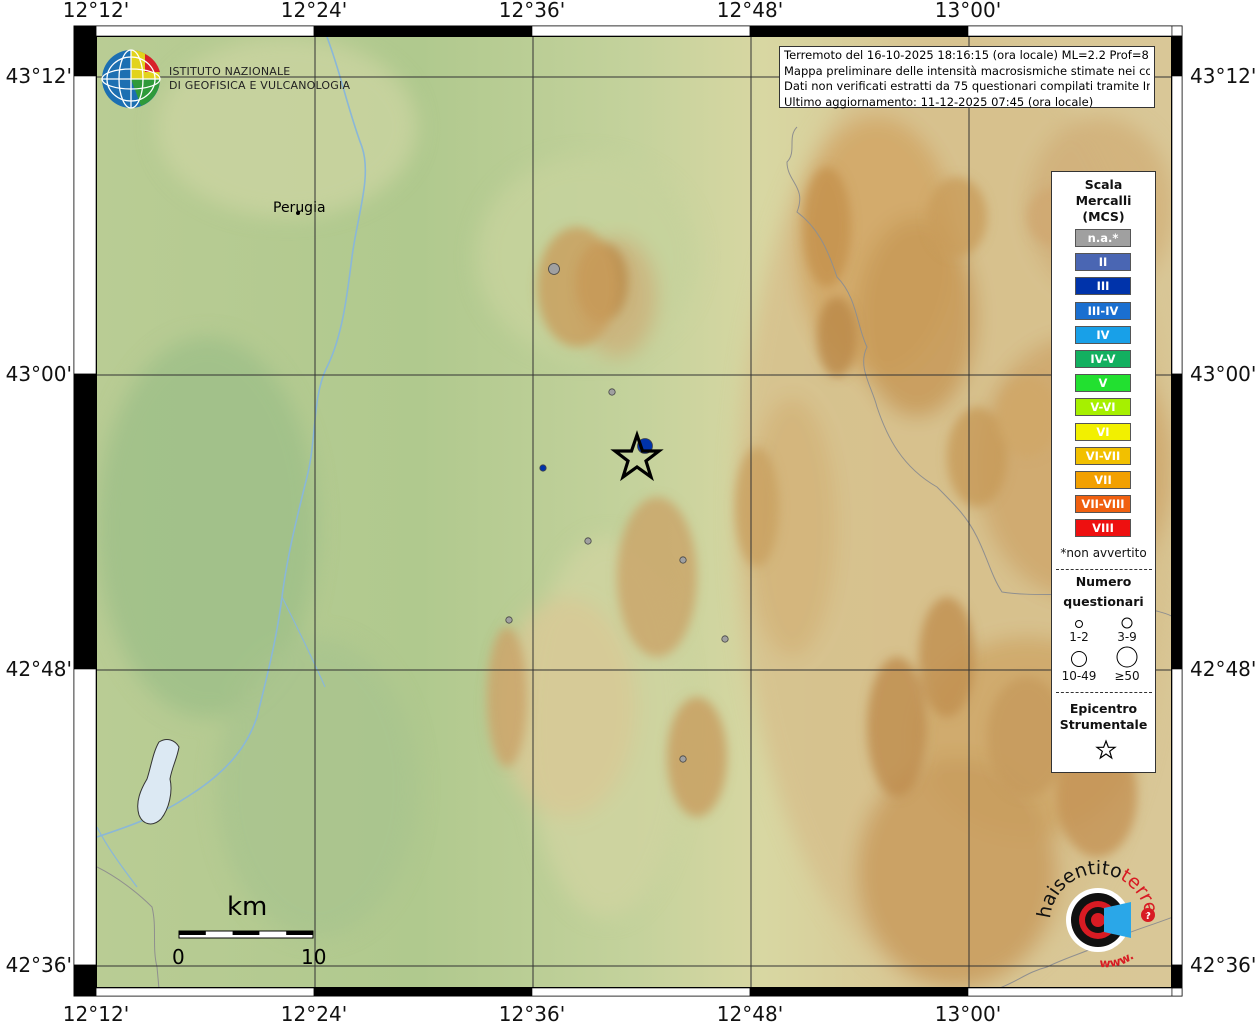 The height and width of the screenshot is (1026, 1256). Describe the element at coordinates (314, 1014) in the screenshot. I see `lon-label-bottom: 12°24'` at that location.